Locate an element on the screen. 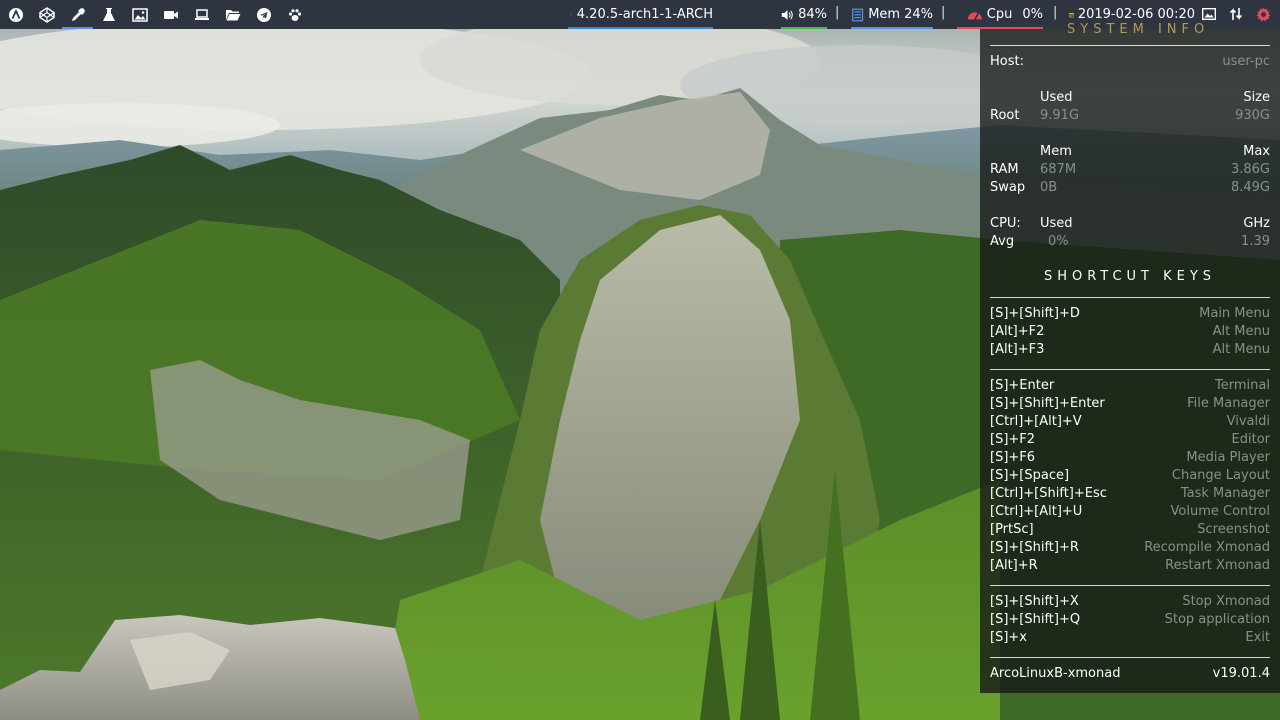 Image resolution: width=1280 pixels, height=720 pixels. shortcut-keys: [S]+[Shift]+Q is located at coordinates (1035, 619).